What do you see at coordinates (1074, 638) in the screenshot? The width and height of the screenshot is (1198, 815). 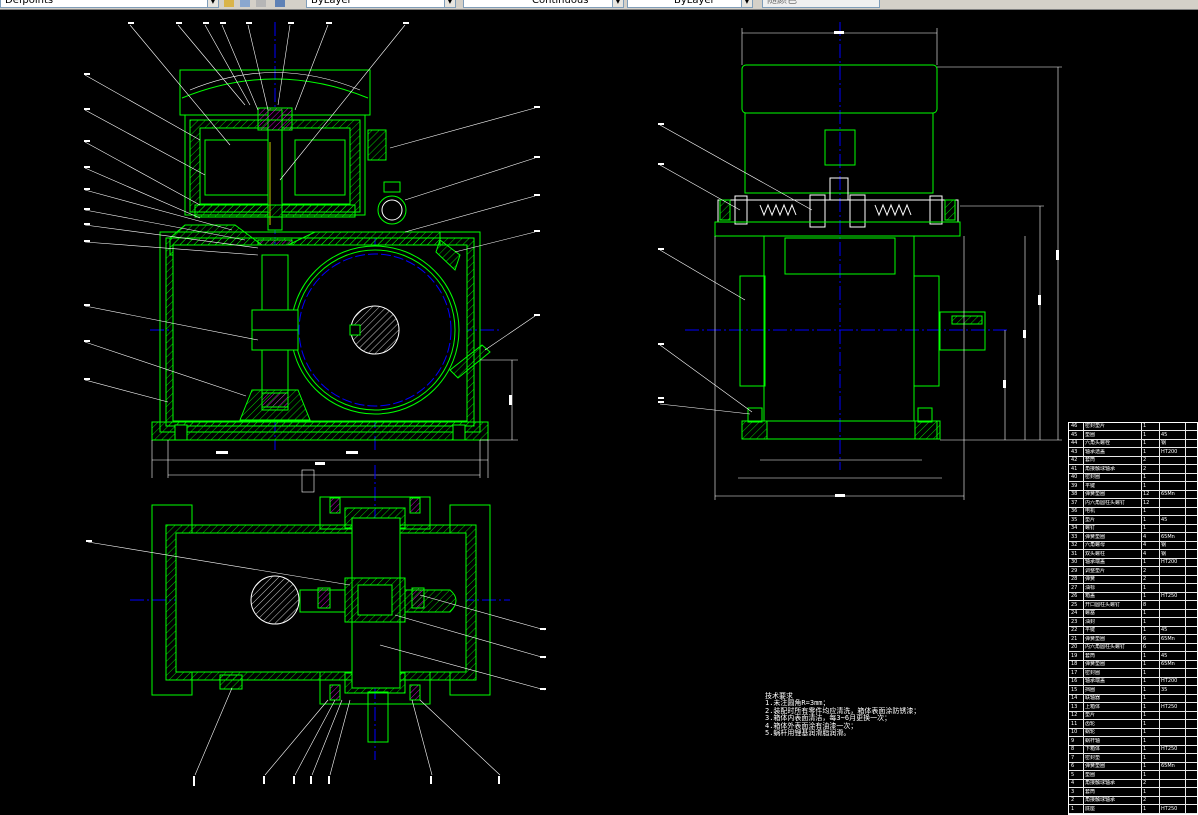 I see `bom-cell: 21` at bounding box center [1074, 638].